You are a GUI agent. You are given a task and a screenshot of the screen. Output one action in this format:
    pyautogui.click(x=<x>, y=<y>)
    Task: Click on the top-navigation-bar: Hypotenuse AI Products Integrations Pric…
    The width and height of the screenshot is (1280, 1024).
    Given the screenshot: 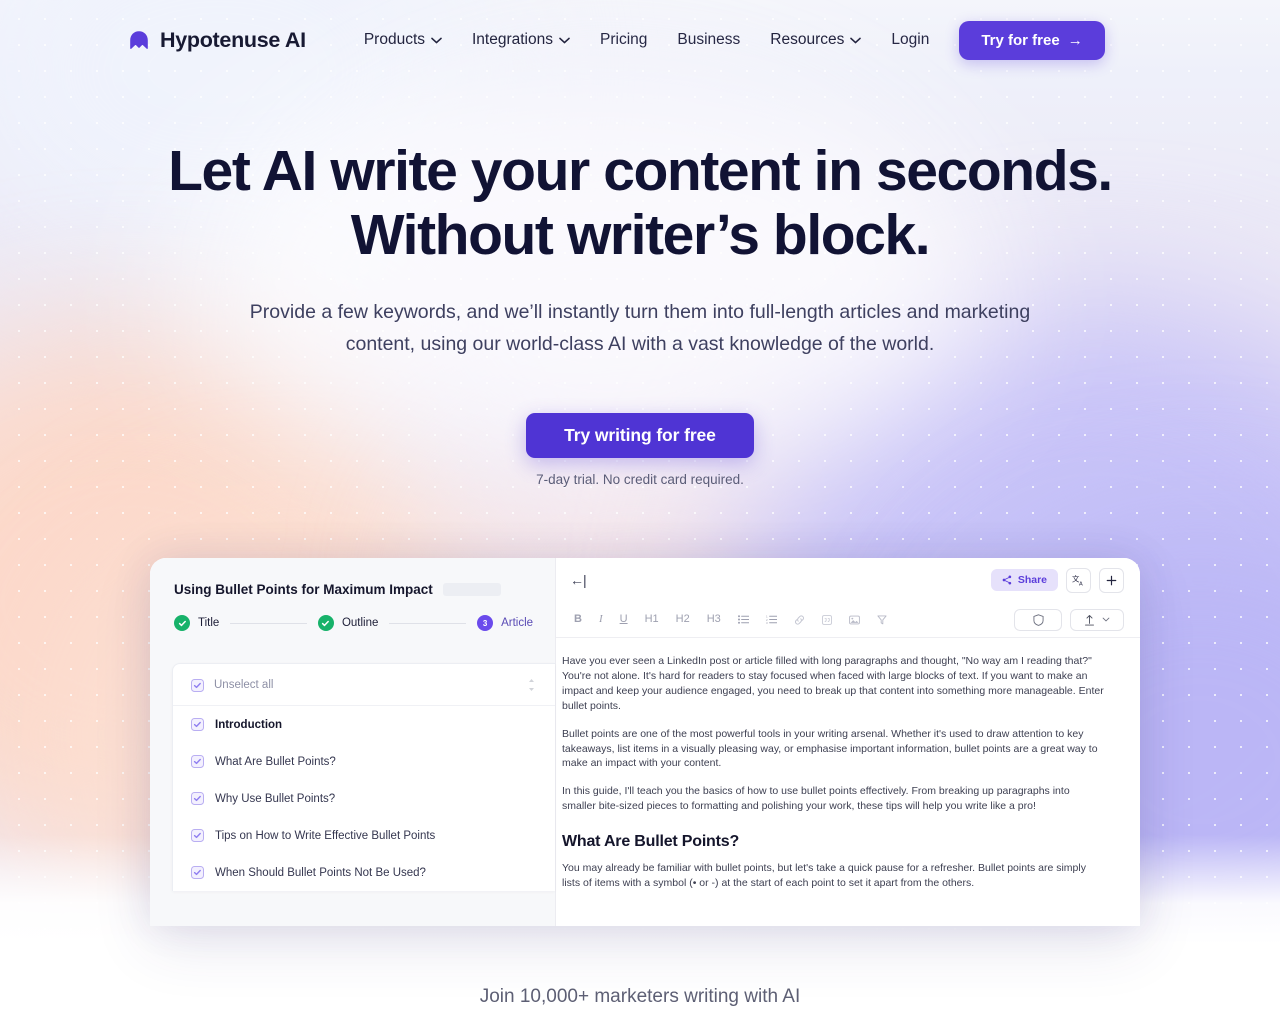 What is the action you would take?
    pyautogui.click(x=640, y=40)
    